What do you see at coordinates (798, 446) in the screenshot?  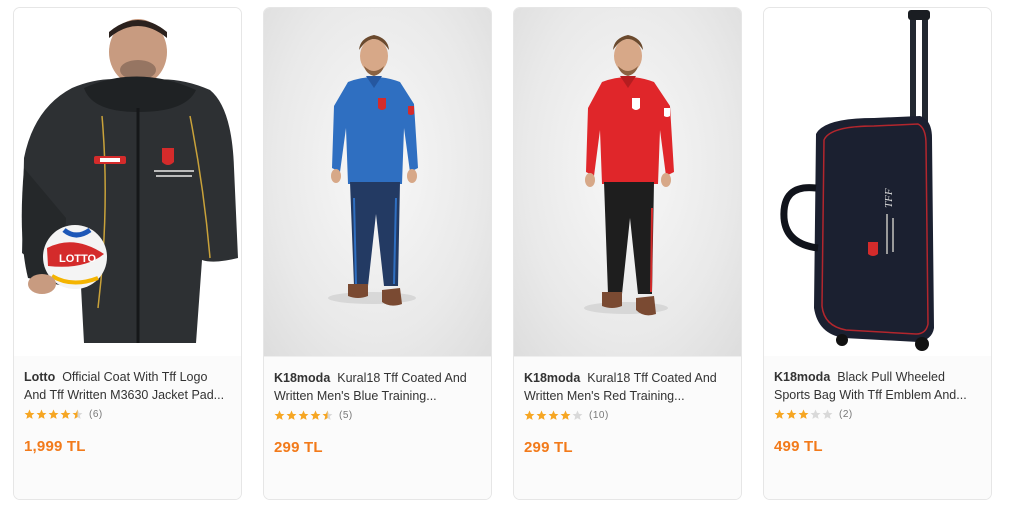 I see `product-price: 499 TL` at bounding box center [798, 446].